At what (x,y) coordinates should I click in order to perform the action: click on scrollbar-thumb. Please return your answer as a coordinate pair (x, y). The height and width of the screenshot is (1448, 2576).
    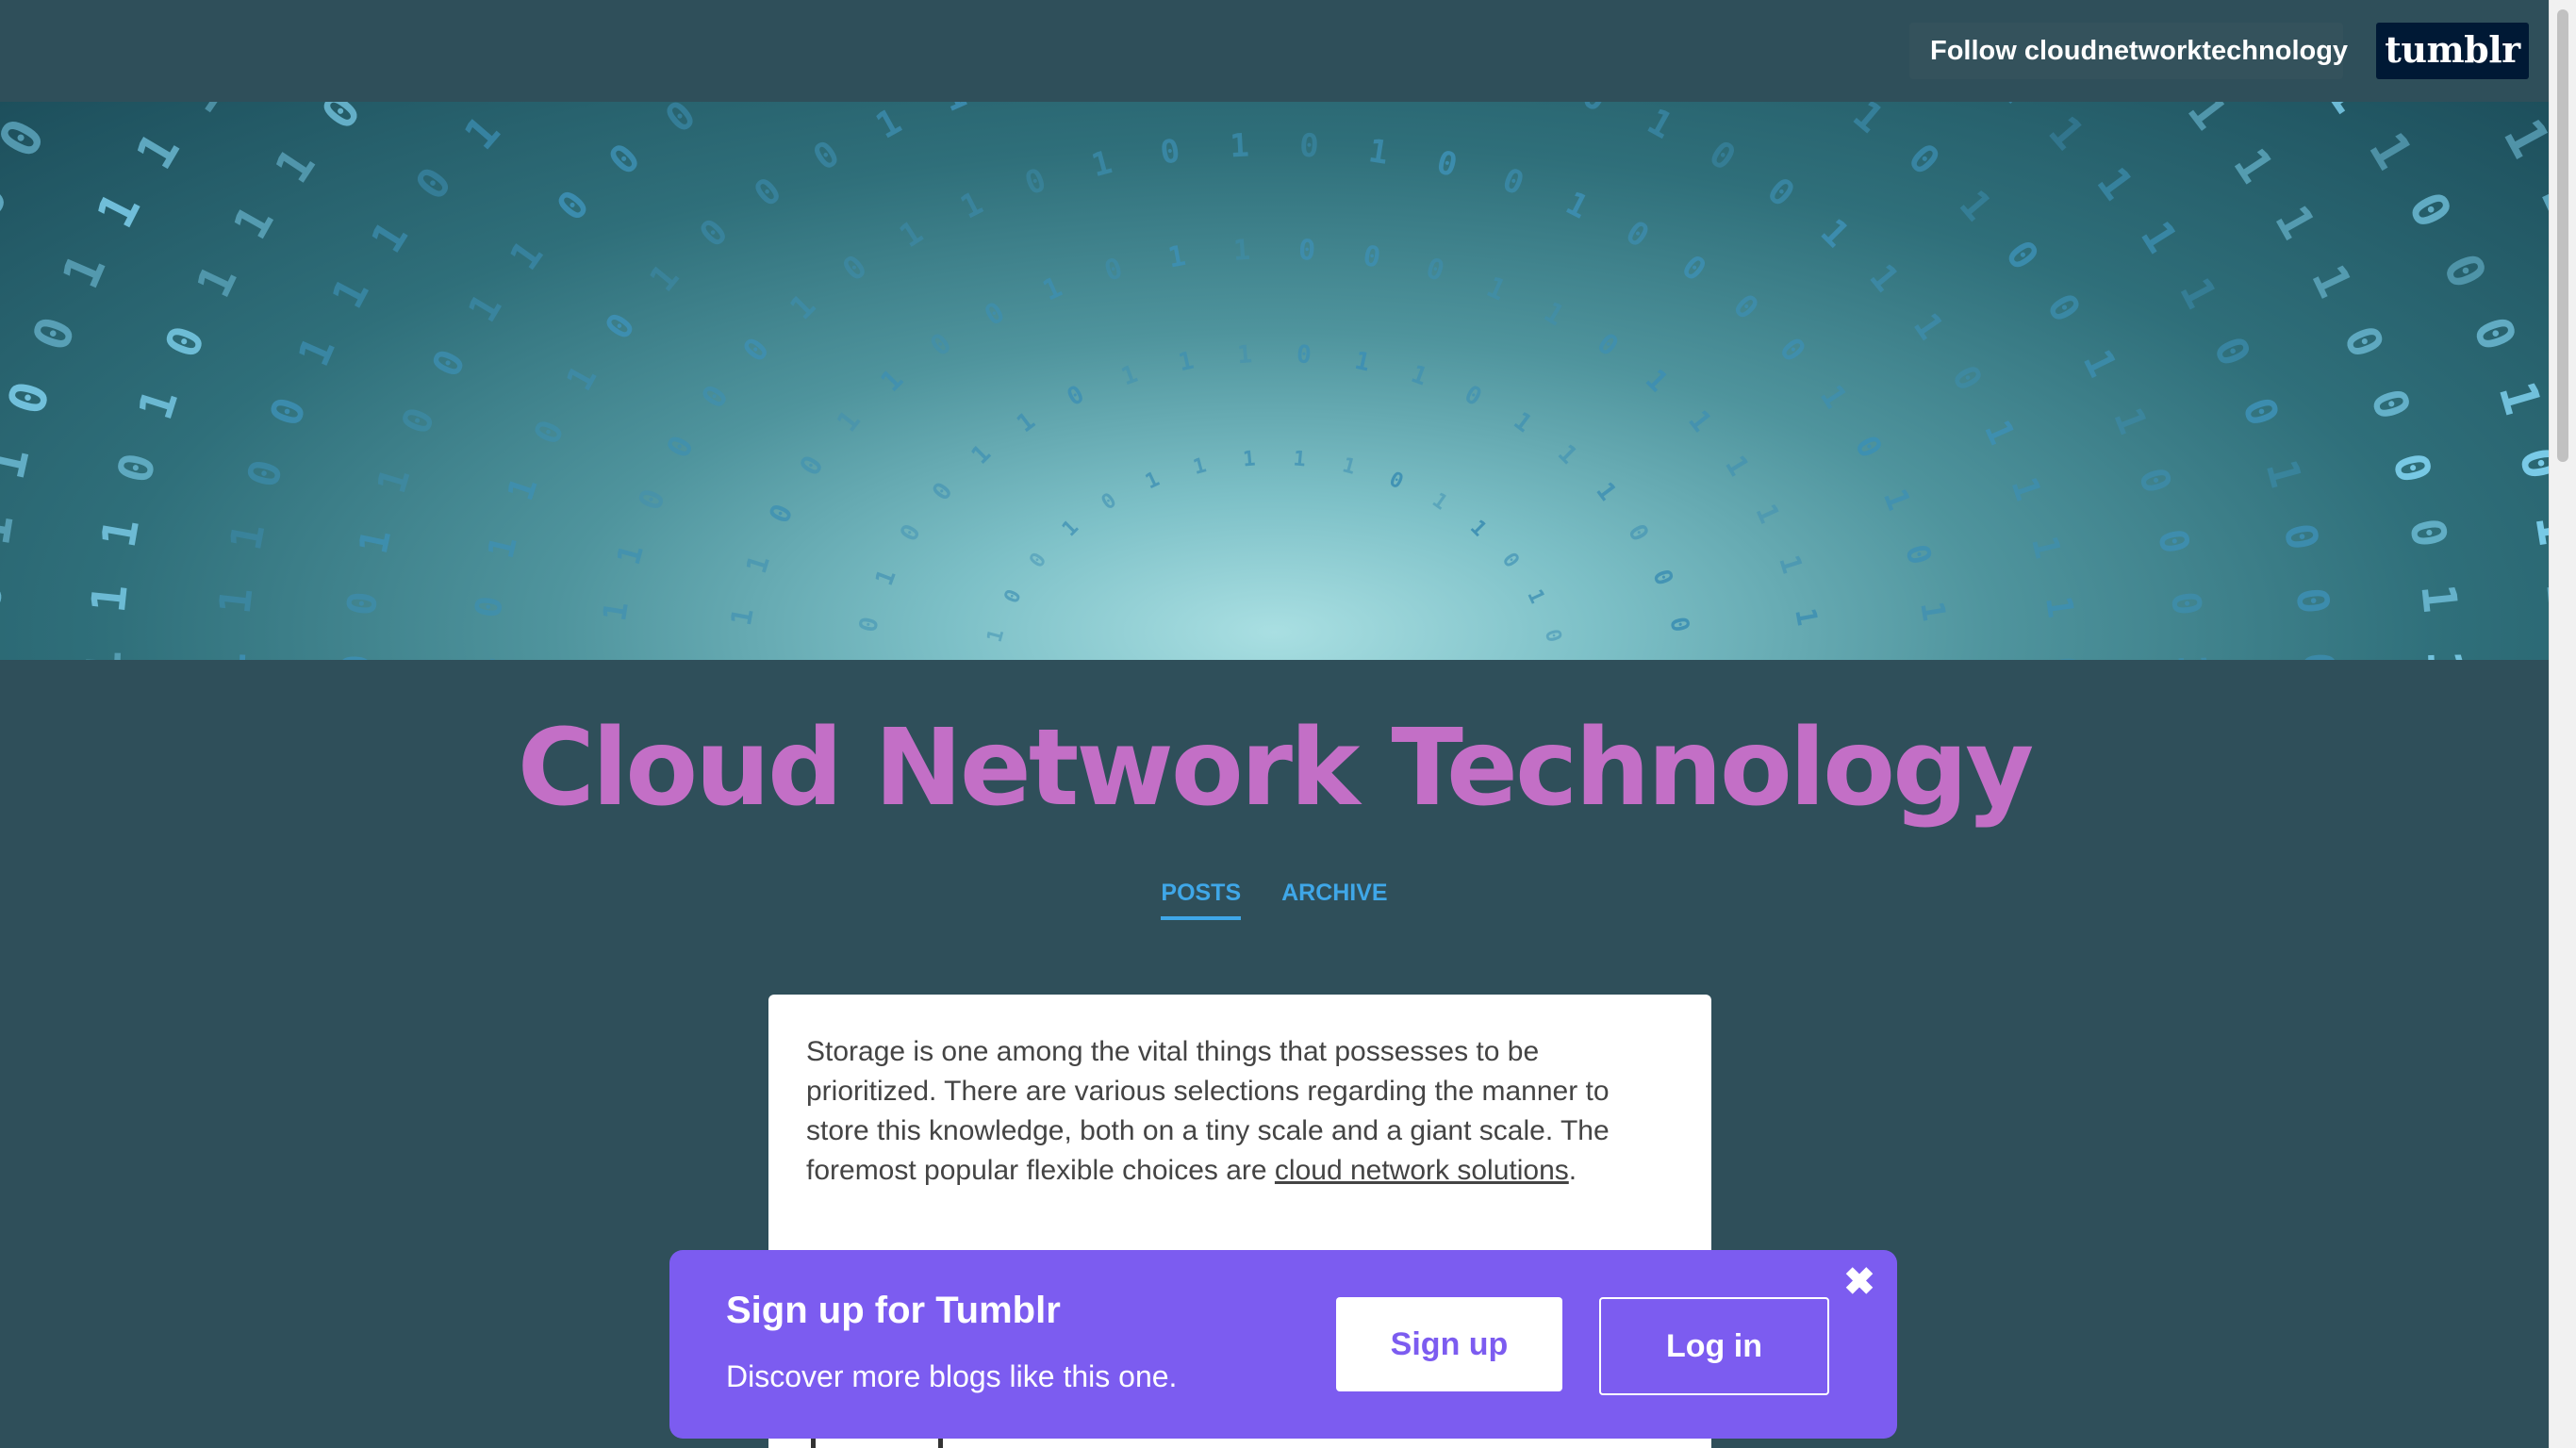
    Looking at the image, I should click on (2562, 235).